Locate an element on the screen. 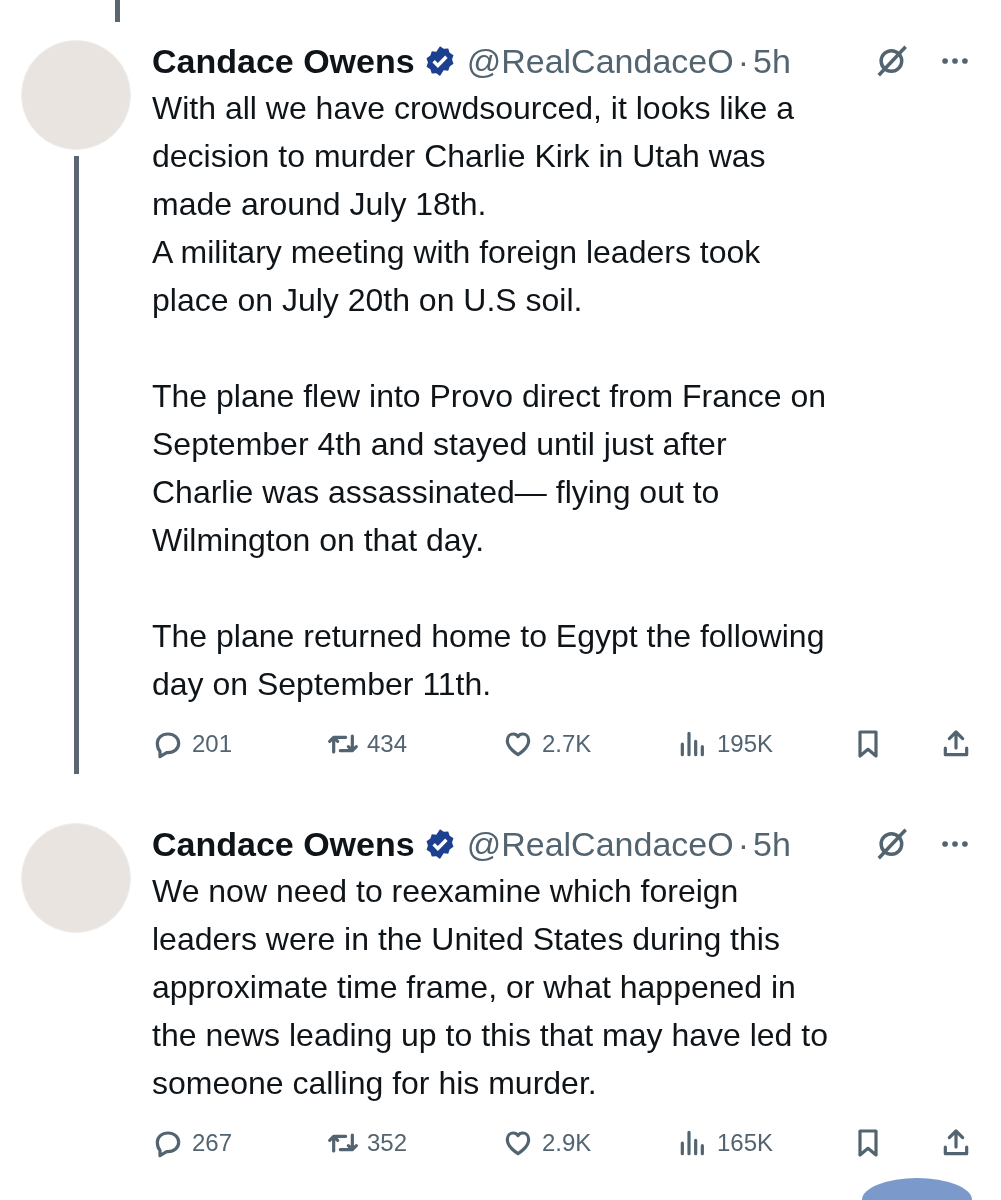 The height and width of the screenshot is (1200, 1001). post-text: The plane flew into Provo direct from France on is located at coordinates (489, 396).